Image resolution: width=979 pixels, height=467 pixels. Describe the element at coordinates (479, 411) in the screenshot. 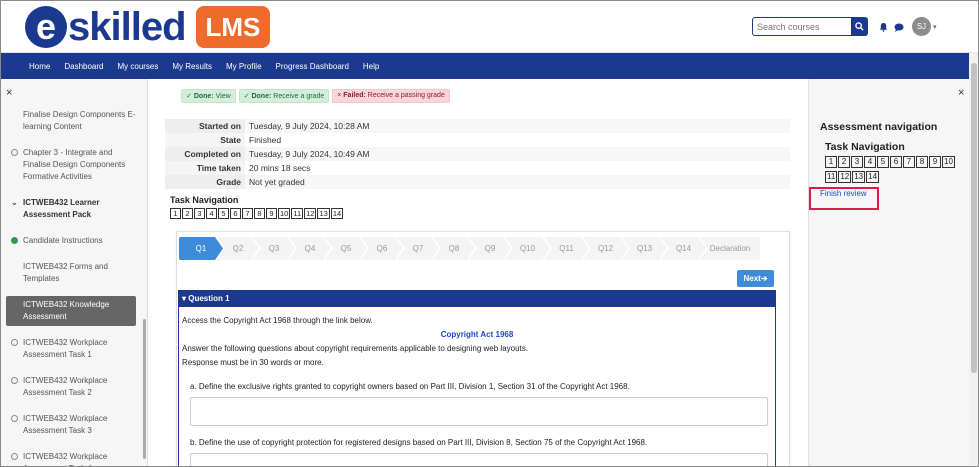

I see `answer-field-a` at that location.